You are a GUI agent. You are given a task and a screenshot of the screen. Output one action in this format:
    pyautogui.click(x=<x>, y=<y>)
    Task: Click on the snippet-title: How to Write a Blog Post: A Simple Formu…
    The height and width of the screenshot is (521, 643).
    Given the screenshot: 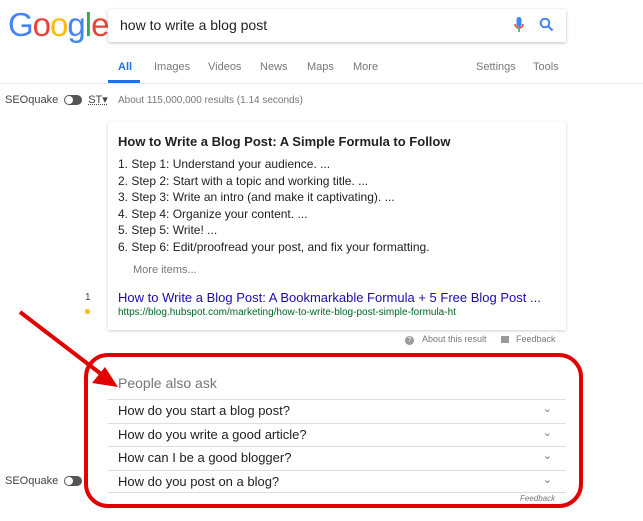 What is the action you would take?
    pyautogui.click(x=284, y=141)
    